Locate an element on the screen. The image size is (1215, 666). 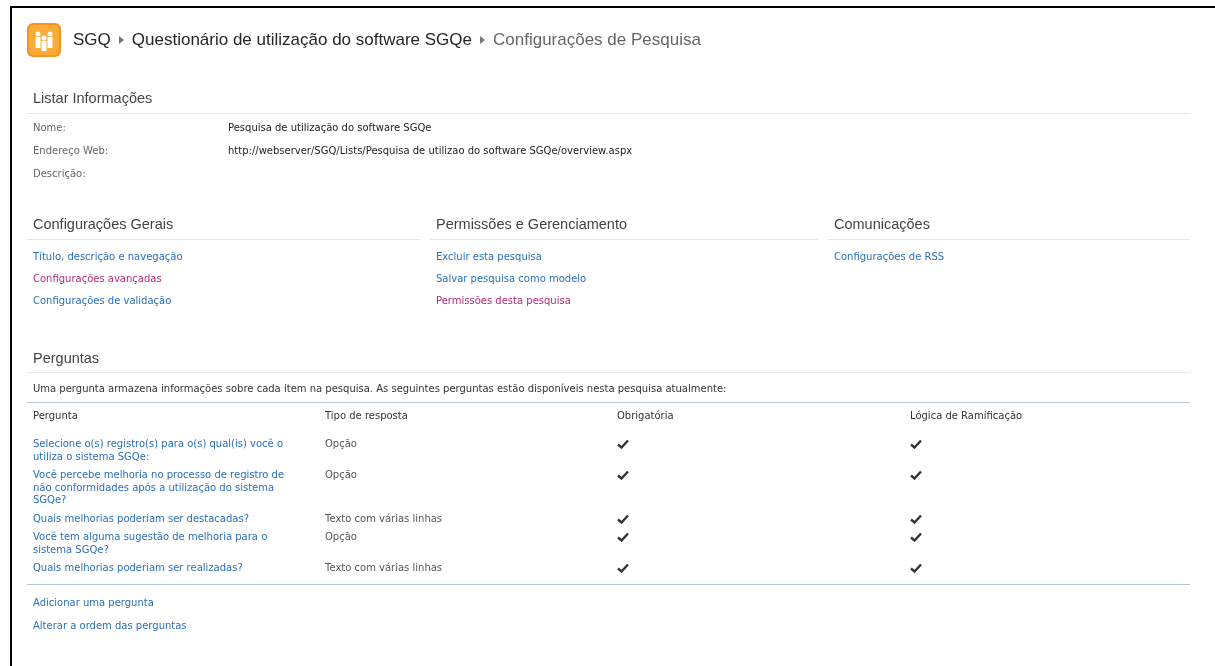
settings-link: Permissões desta pesquisa is located at coordinates (503, 300).